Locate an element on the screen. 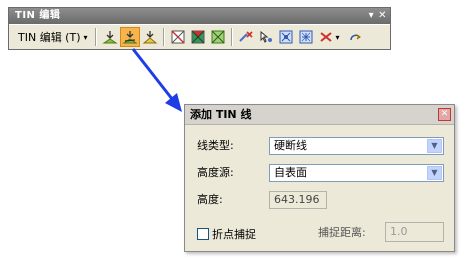 This screenshot has height=259, width=466. toolbar-body: TIN 编辑 (T) ▾ ▾ is located at coordinates (199, 36).